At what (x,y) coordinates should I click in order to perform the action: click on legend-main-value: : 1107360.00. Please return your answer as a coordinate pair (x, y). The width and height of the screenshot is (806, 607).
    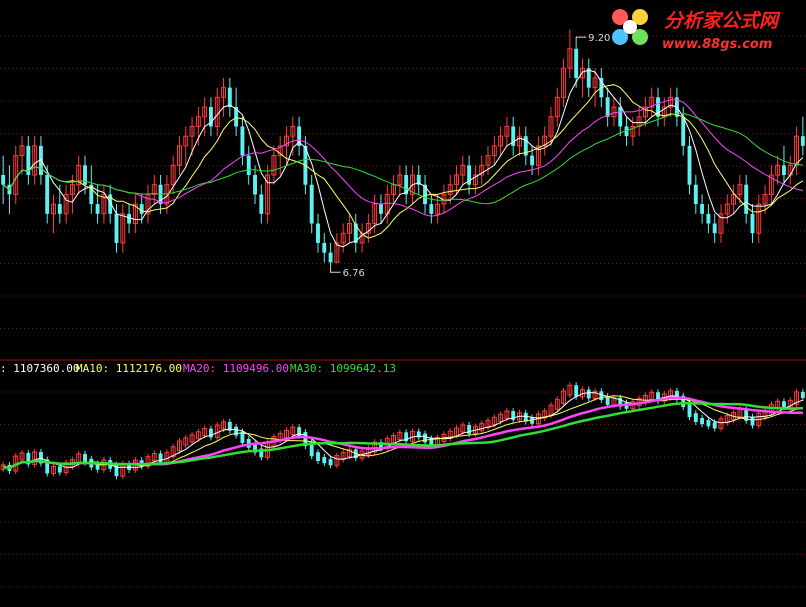
    Looking at the image, I should click on (39, 368).